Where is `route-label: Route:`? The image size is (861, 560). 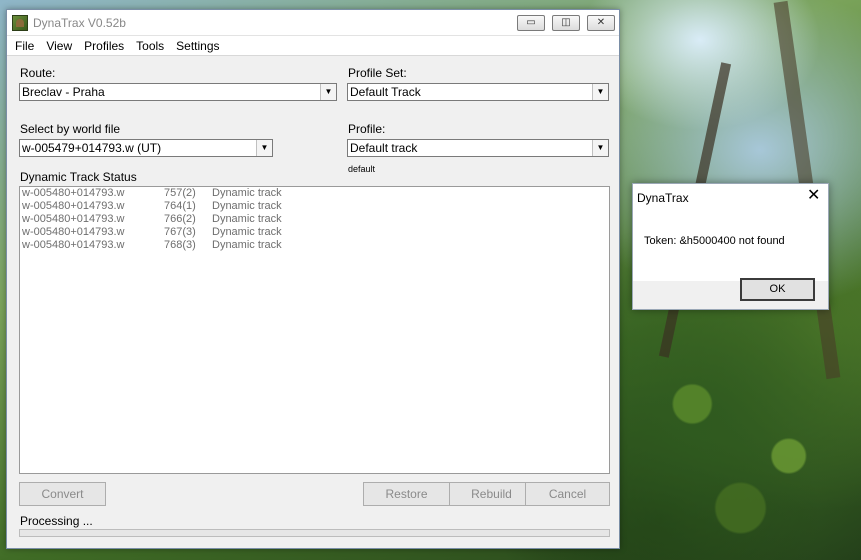
route-label: Route: is located at coordinates (38, 73).